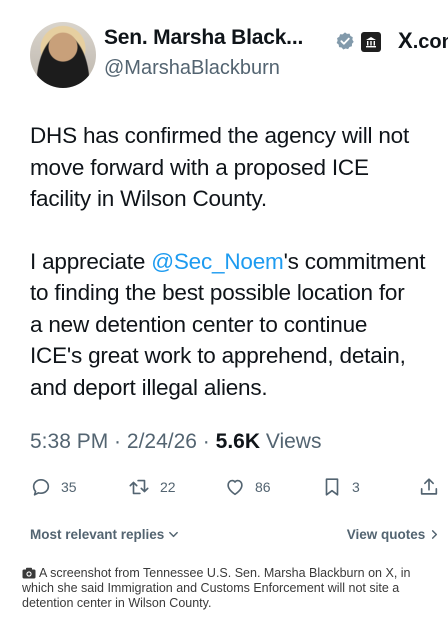 The image size is (448, 622). What do you see at coordinates (237, 441) in the screenshot?
I see `views-count: 5.6K` at bounding box center [237, 441].